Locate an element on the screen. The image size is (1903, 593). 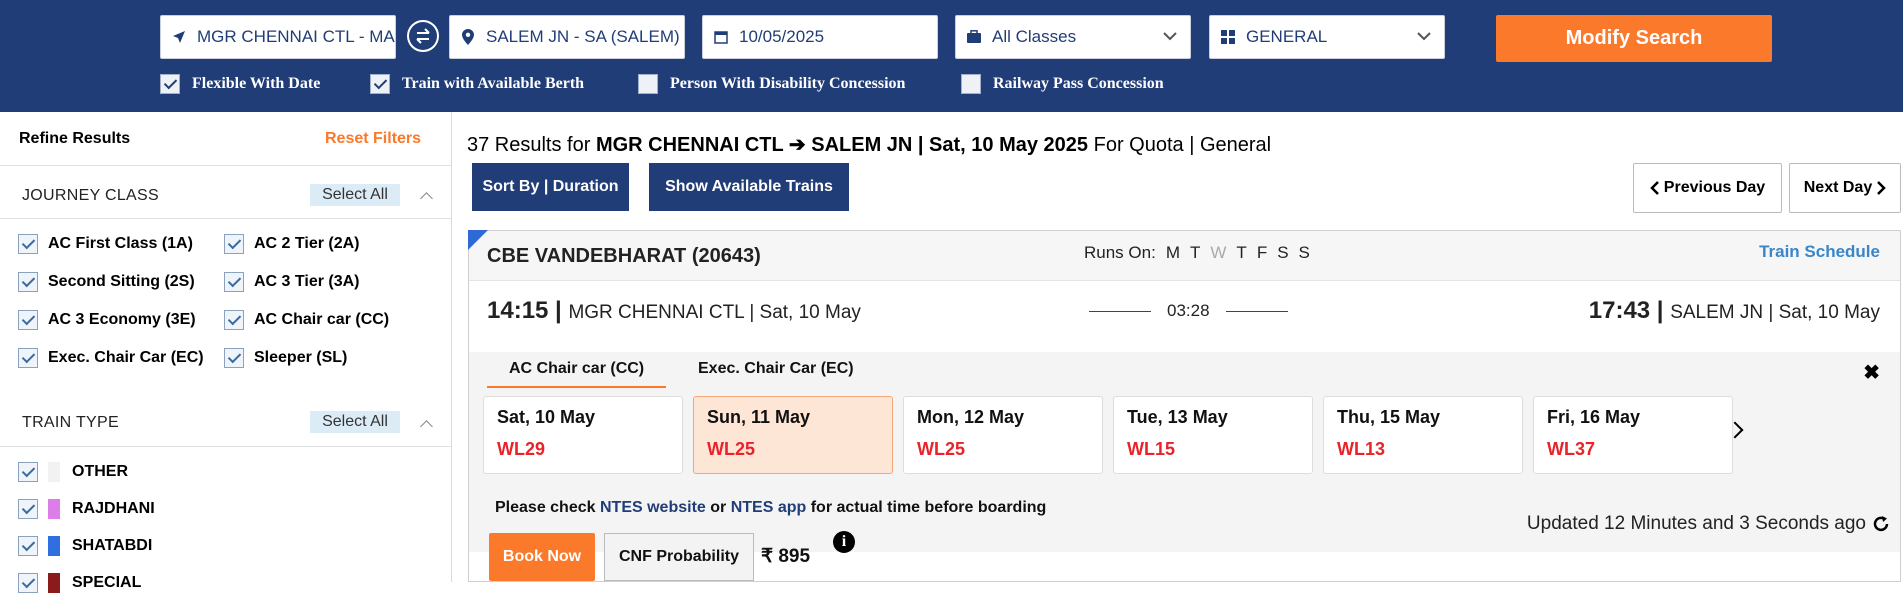
train-type-special: SPECIAL is located at coordinates (79, 583).